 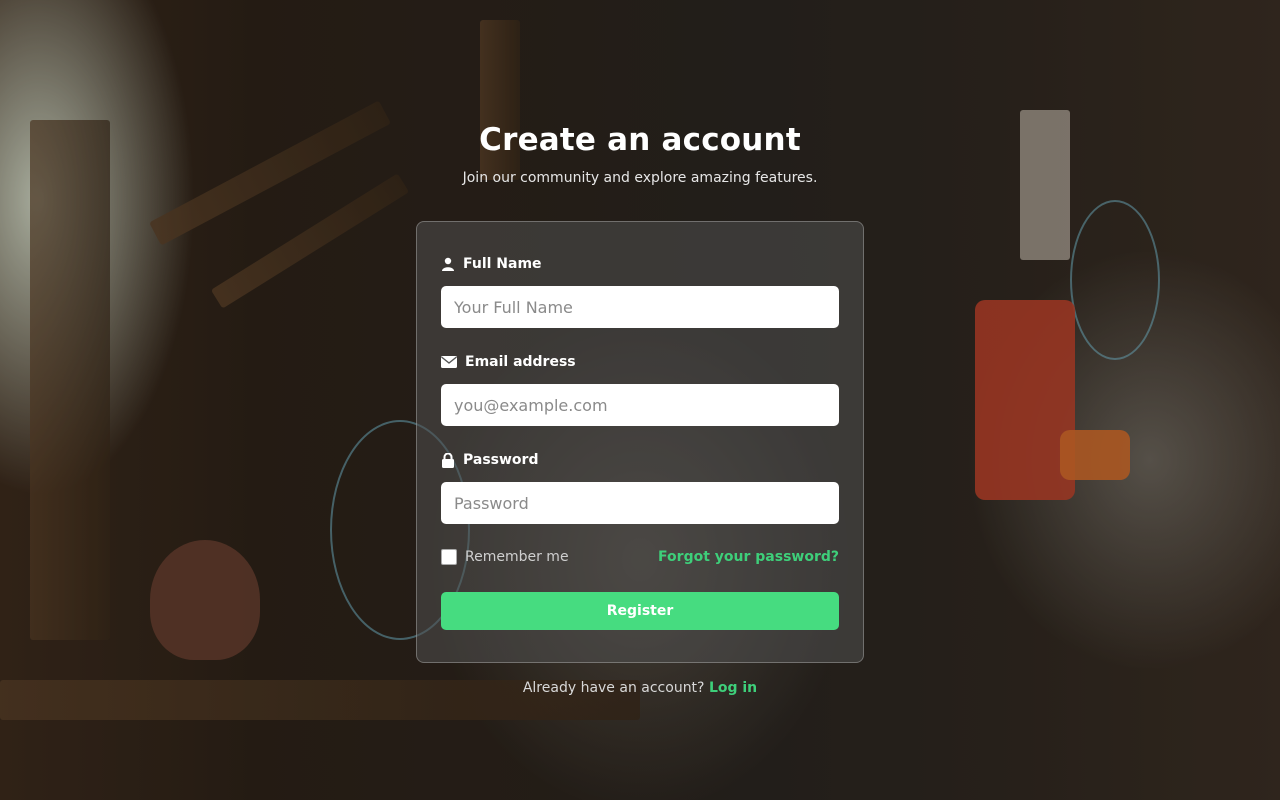 I want to click on login-link: Log in, so click(x=733, y=688).